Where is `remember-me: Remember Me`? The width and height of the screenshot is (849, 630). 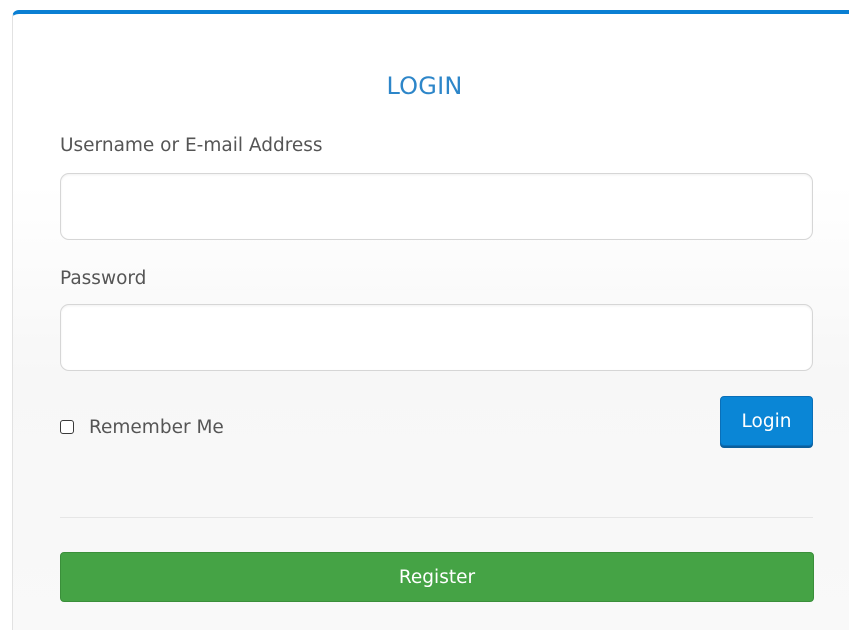
remember-me: Remember Me is located at coordinates (142, 427).